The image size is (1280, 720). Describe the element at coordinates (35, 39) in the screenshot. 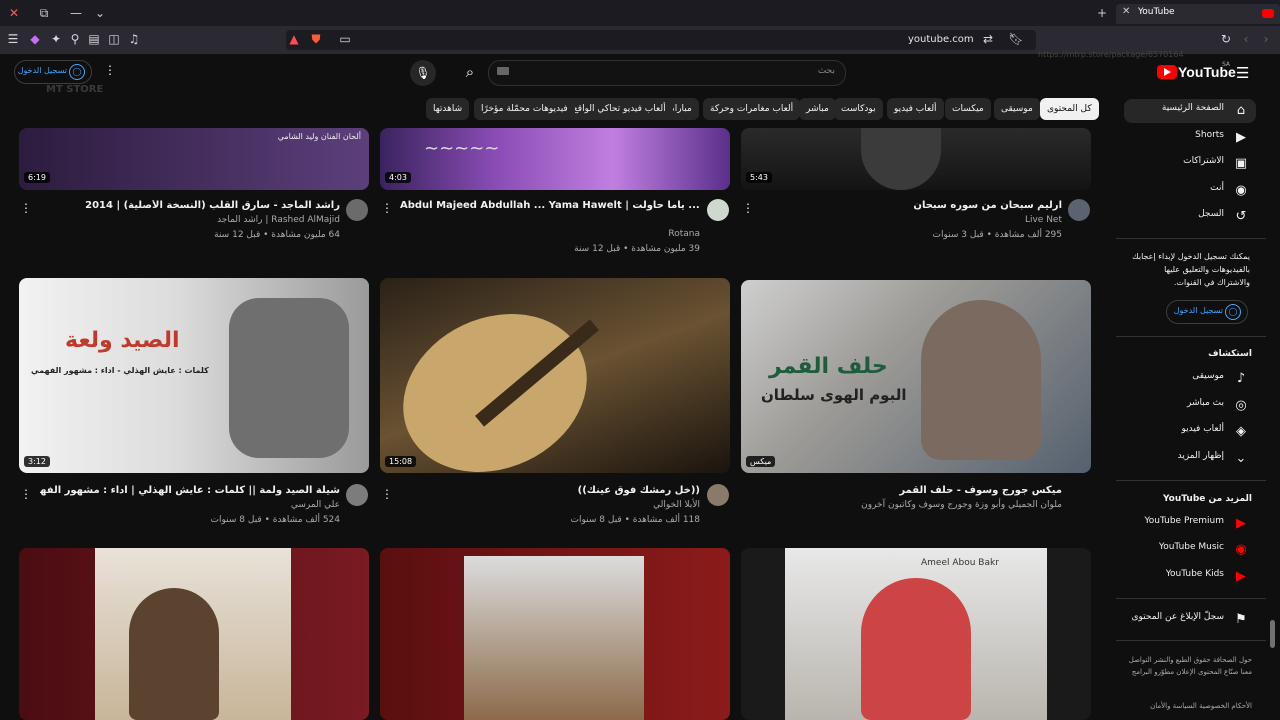

I see `extension-icon: ◆` at that location.